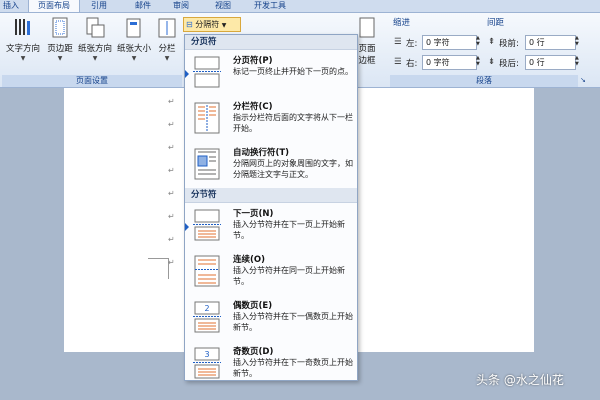 This screenshot has width=600, height=400. I want to click on menu-section-section-breaks: 分节符, so click(271, 195).